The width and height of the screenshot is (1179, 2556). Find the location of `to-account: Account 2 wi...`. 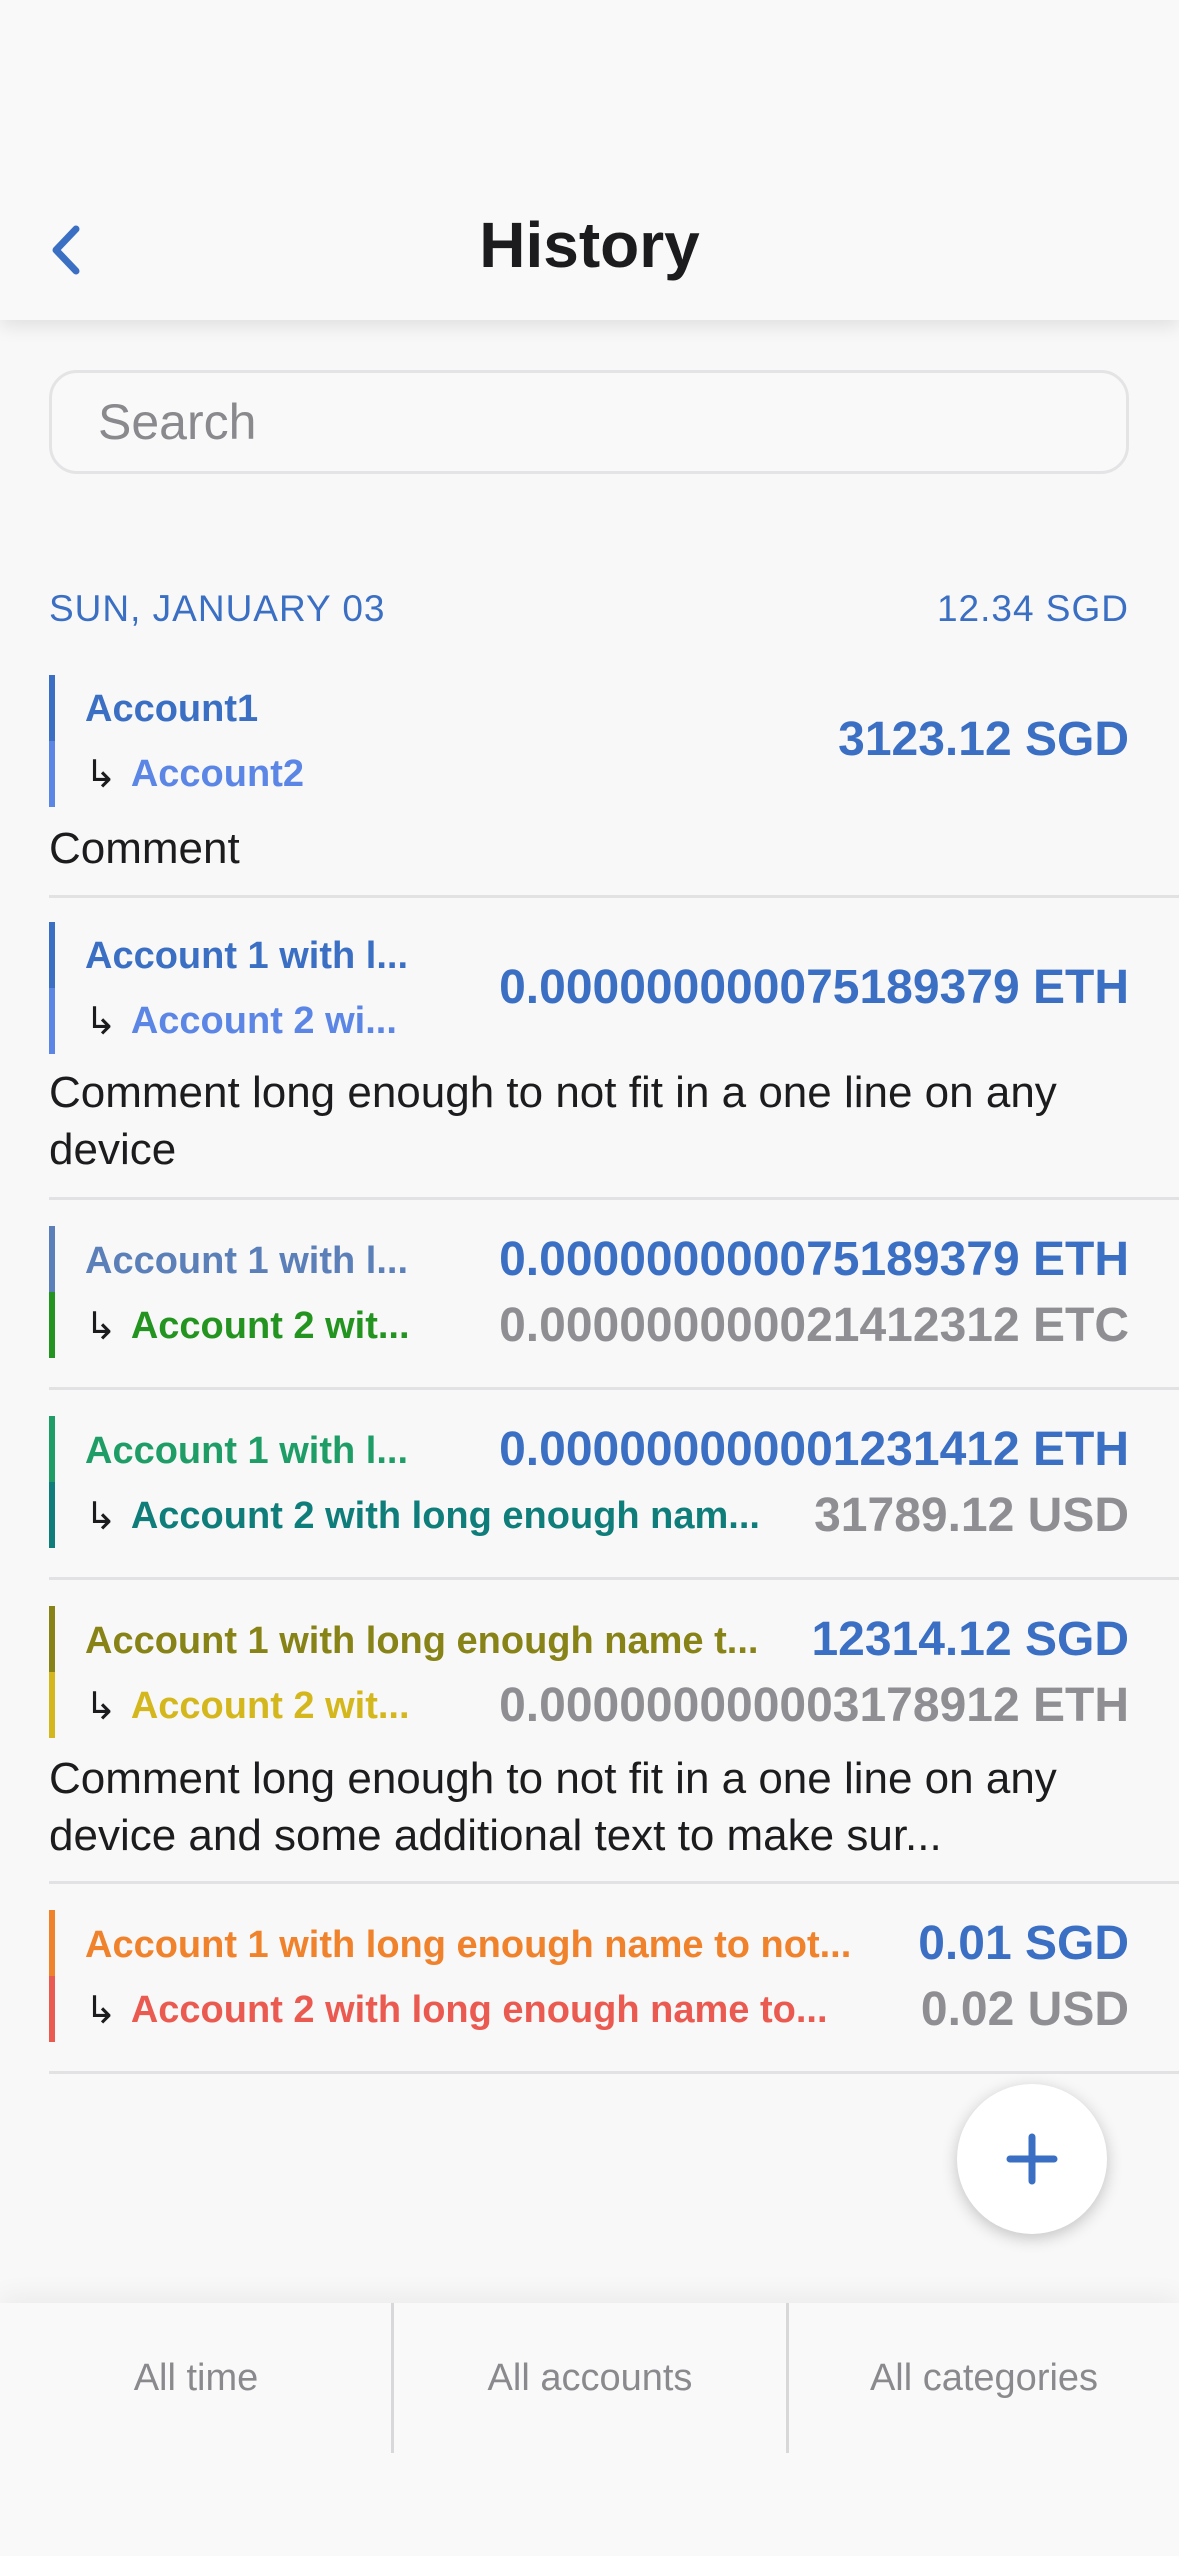

to-account: Account 2 wi... is located at coordinates (263, 1021).